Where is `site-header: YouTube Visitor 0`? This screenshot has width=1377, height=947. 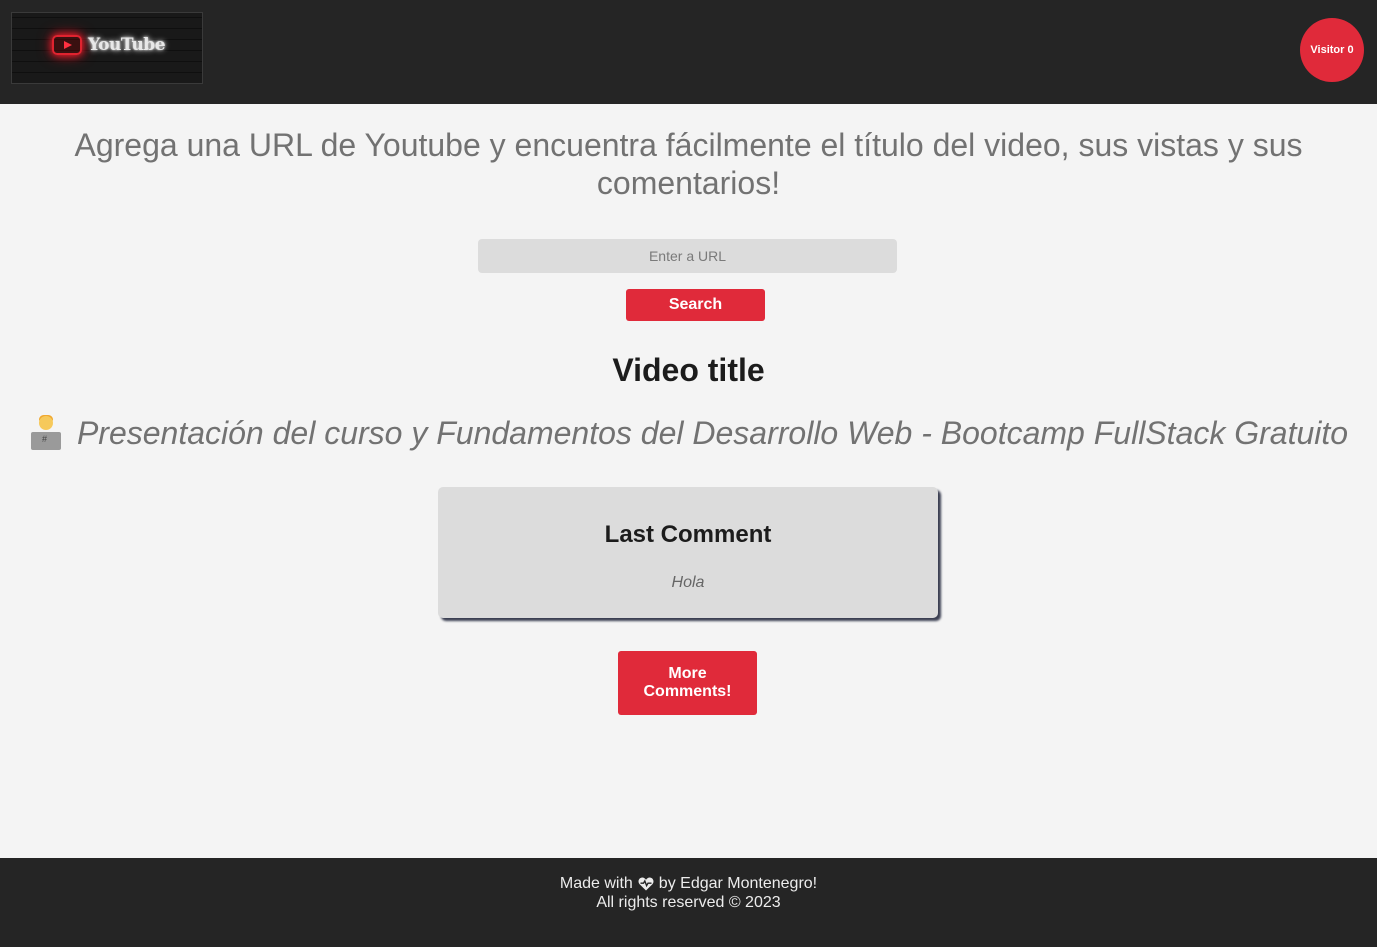 site-header: YouTube Visitor 0 is located at coordinates (688, 52).